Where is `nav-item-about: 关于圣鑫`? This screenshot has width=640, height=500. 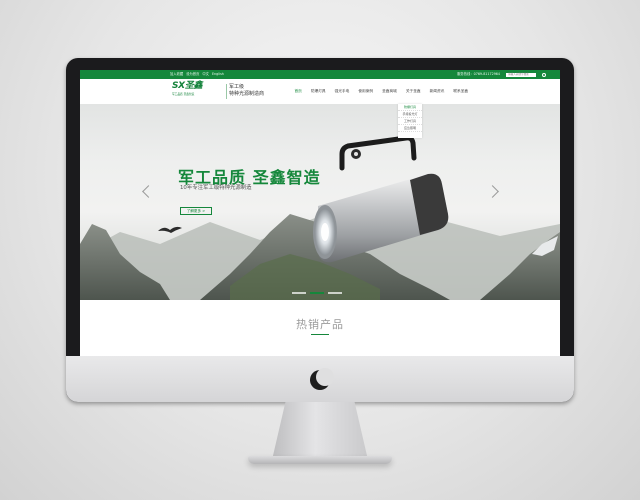
nav-item-about: 关于圣鑫 is located at coordinates (413, 91).